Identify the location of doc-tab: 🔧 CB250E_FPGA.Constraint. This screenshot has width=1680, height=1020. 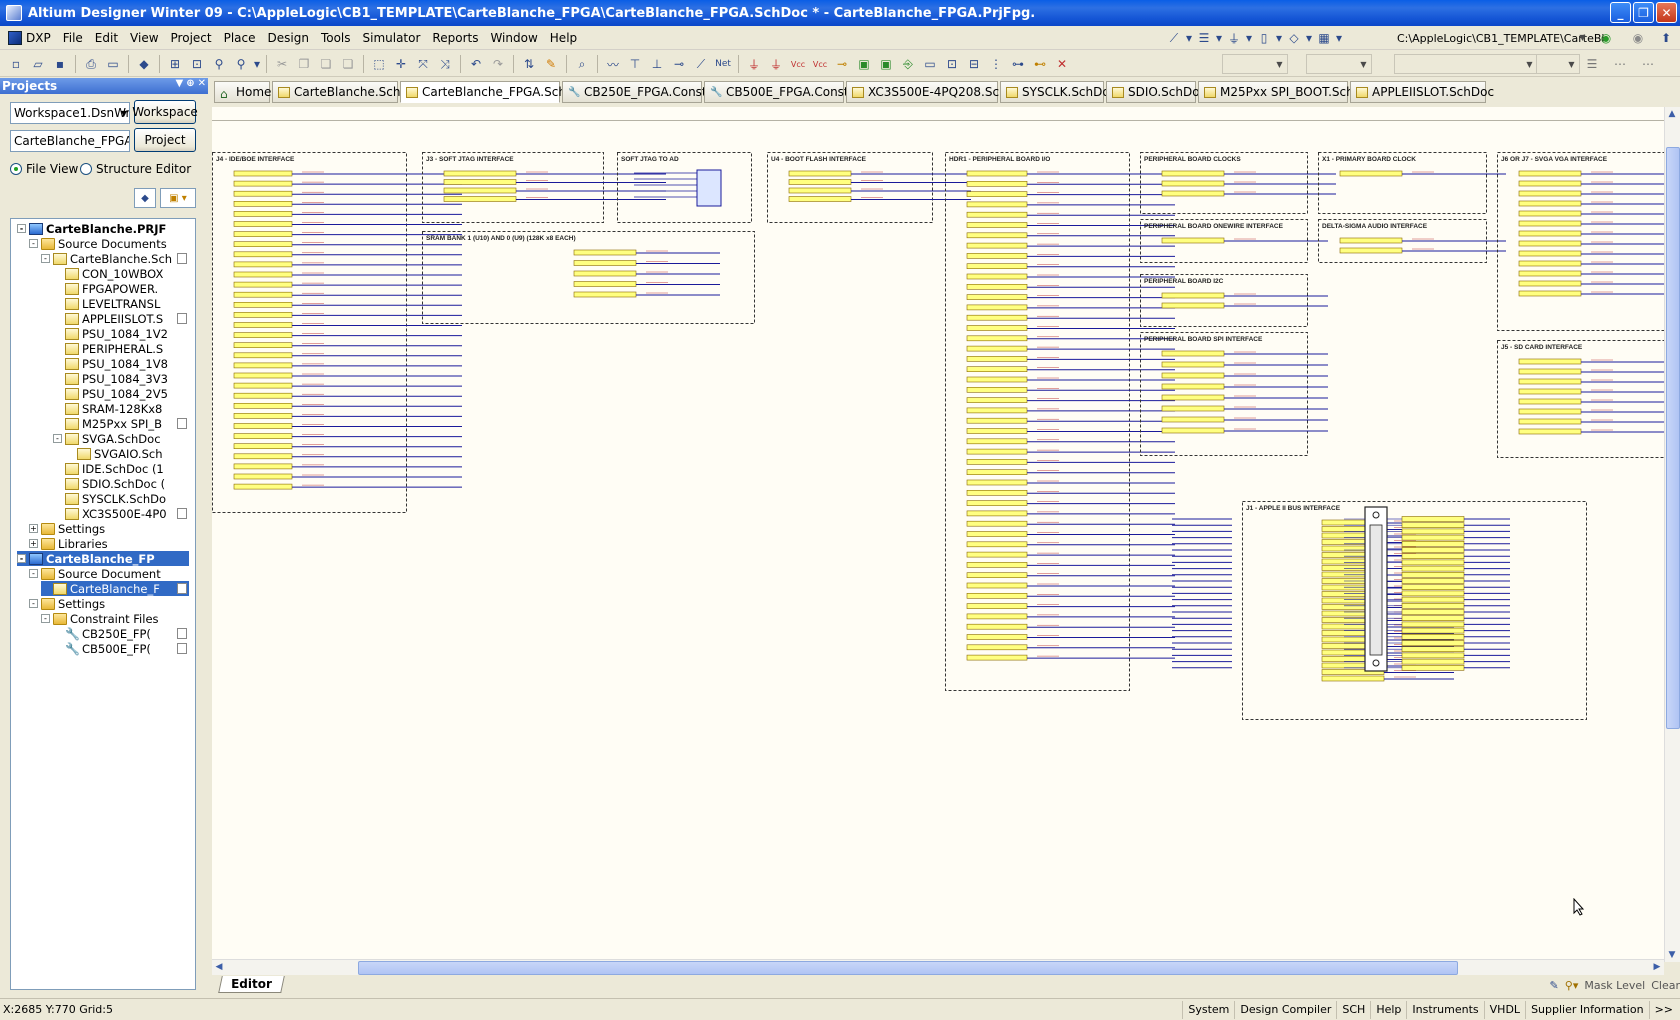
(648, 92).